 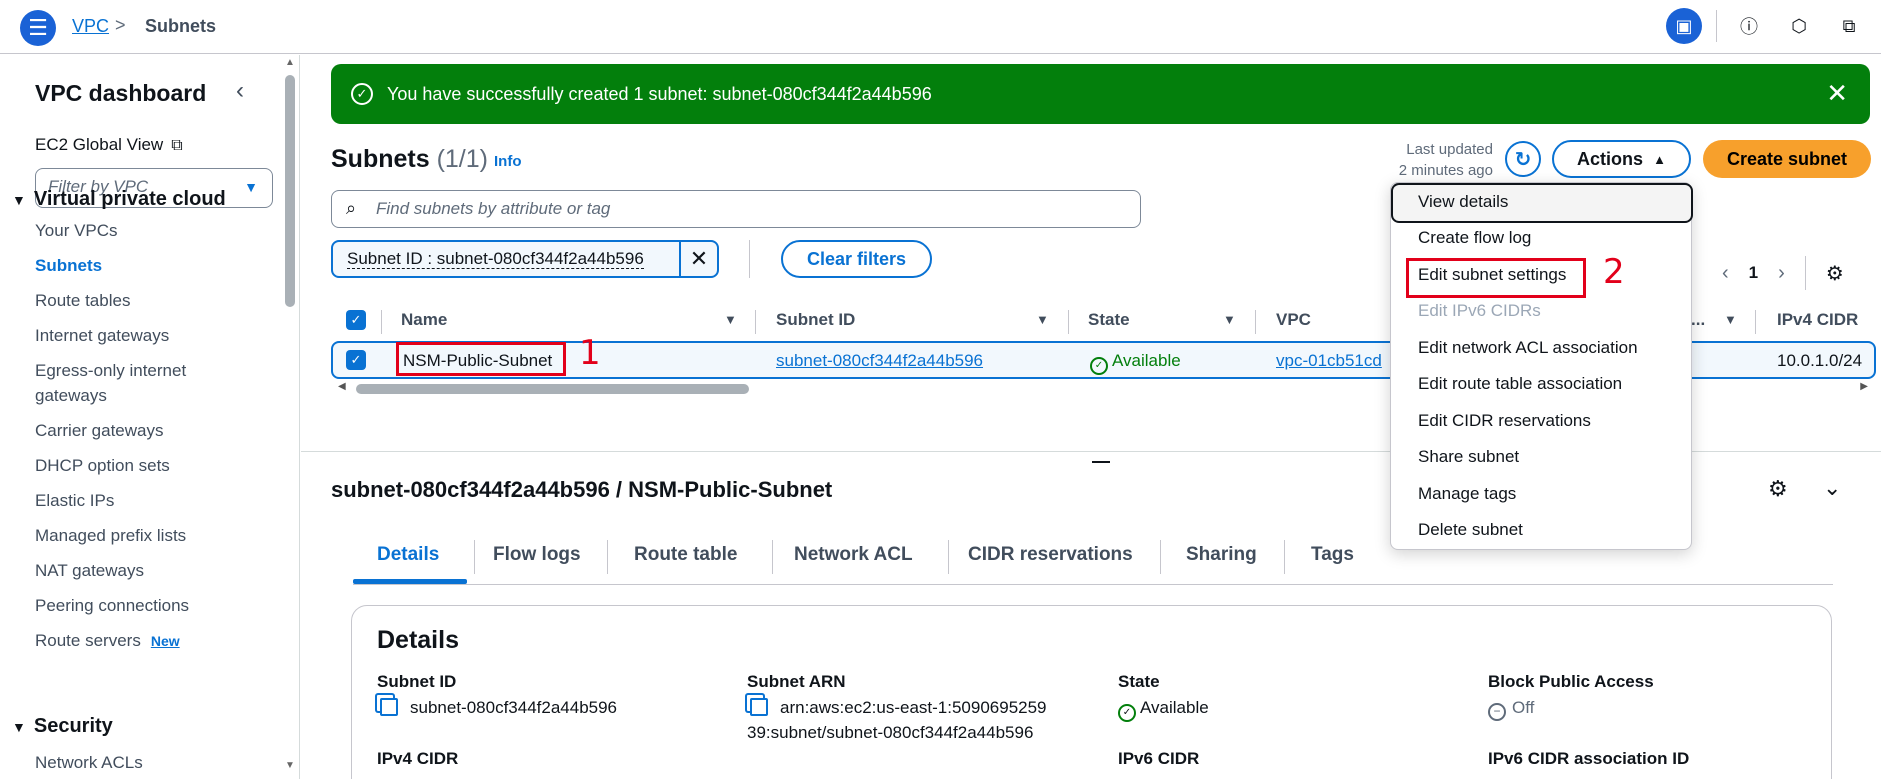 I want to click on sidebar-item-egress-only: Egress-only internet, so click(x=110, y=370).